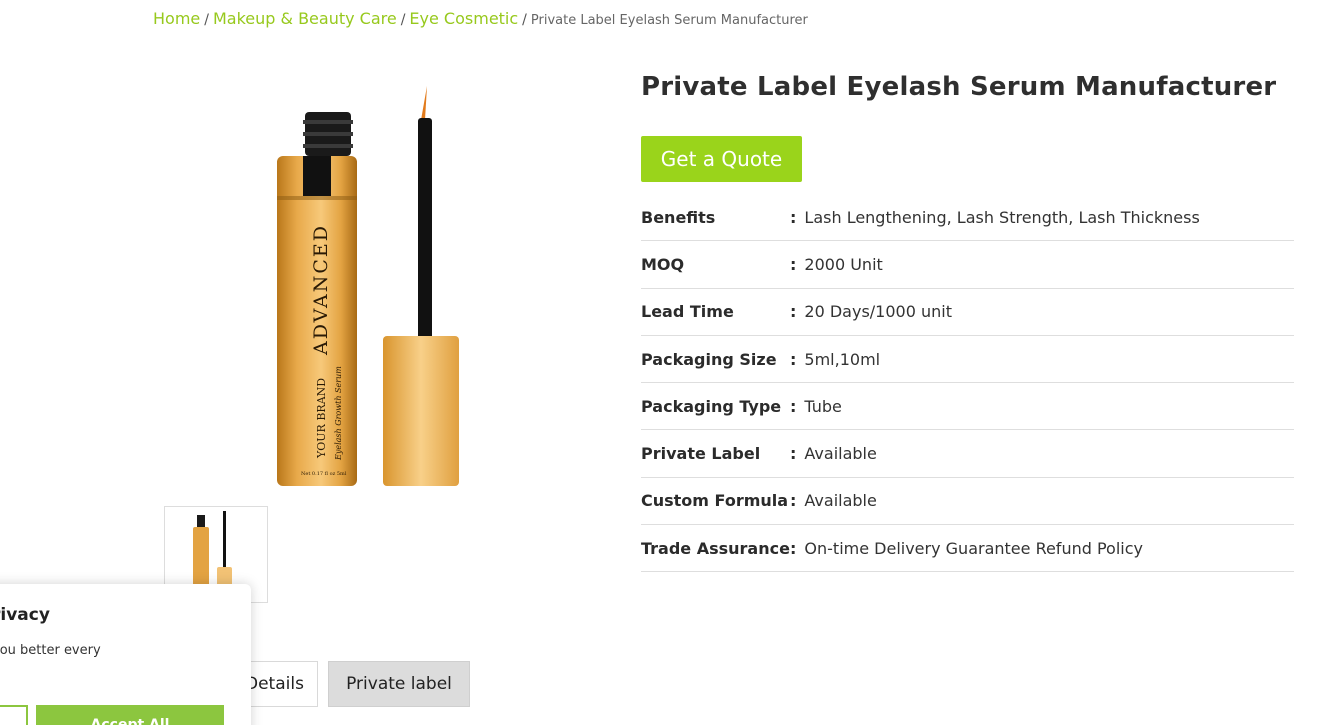  I want to click on bottle-cap, so click(421, 411).